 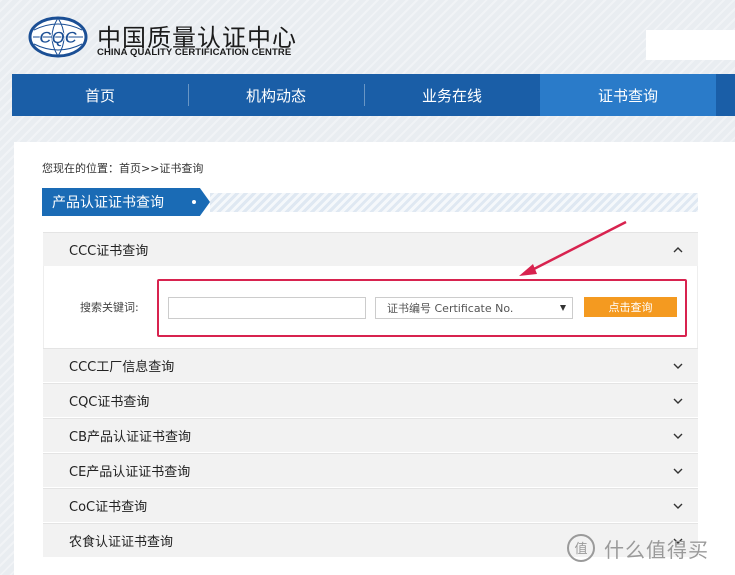 I want to click on cqc-logo-icon: CQC, so click(x=58, y=37).